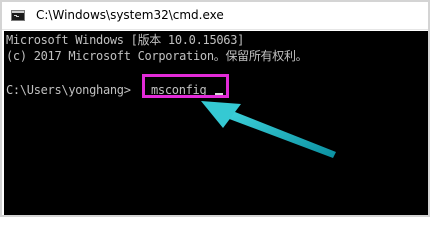 Image resolution: width=430 pixels, height=240 pixels. What do you see at coordinates (130, 15) in the screenshot?
I see `window-title: C:\Windows\system32\cmd.exe` at bounding box center [130, 15].